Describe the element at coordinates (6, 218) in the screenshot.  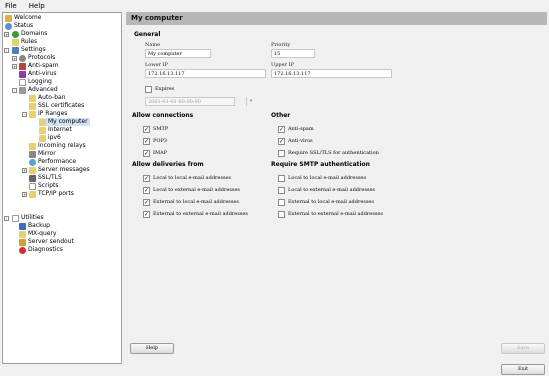
I see `collapse-utilities-icon: -` at that location.